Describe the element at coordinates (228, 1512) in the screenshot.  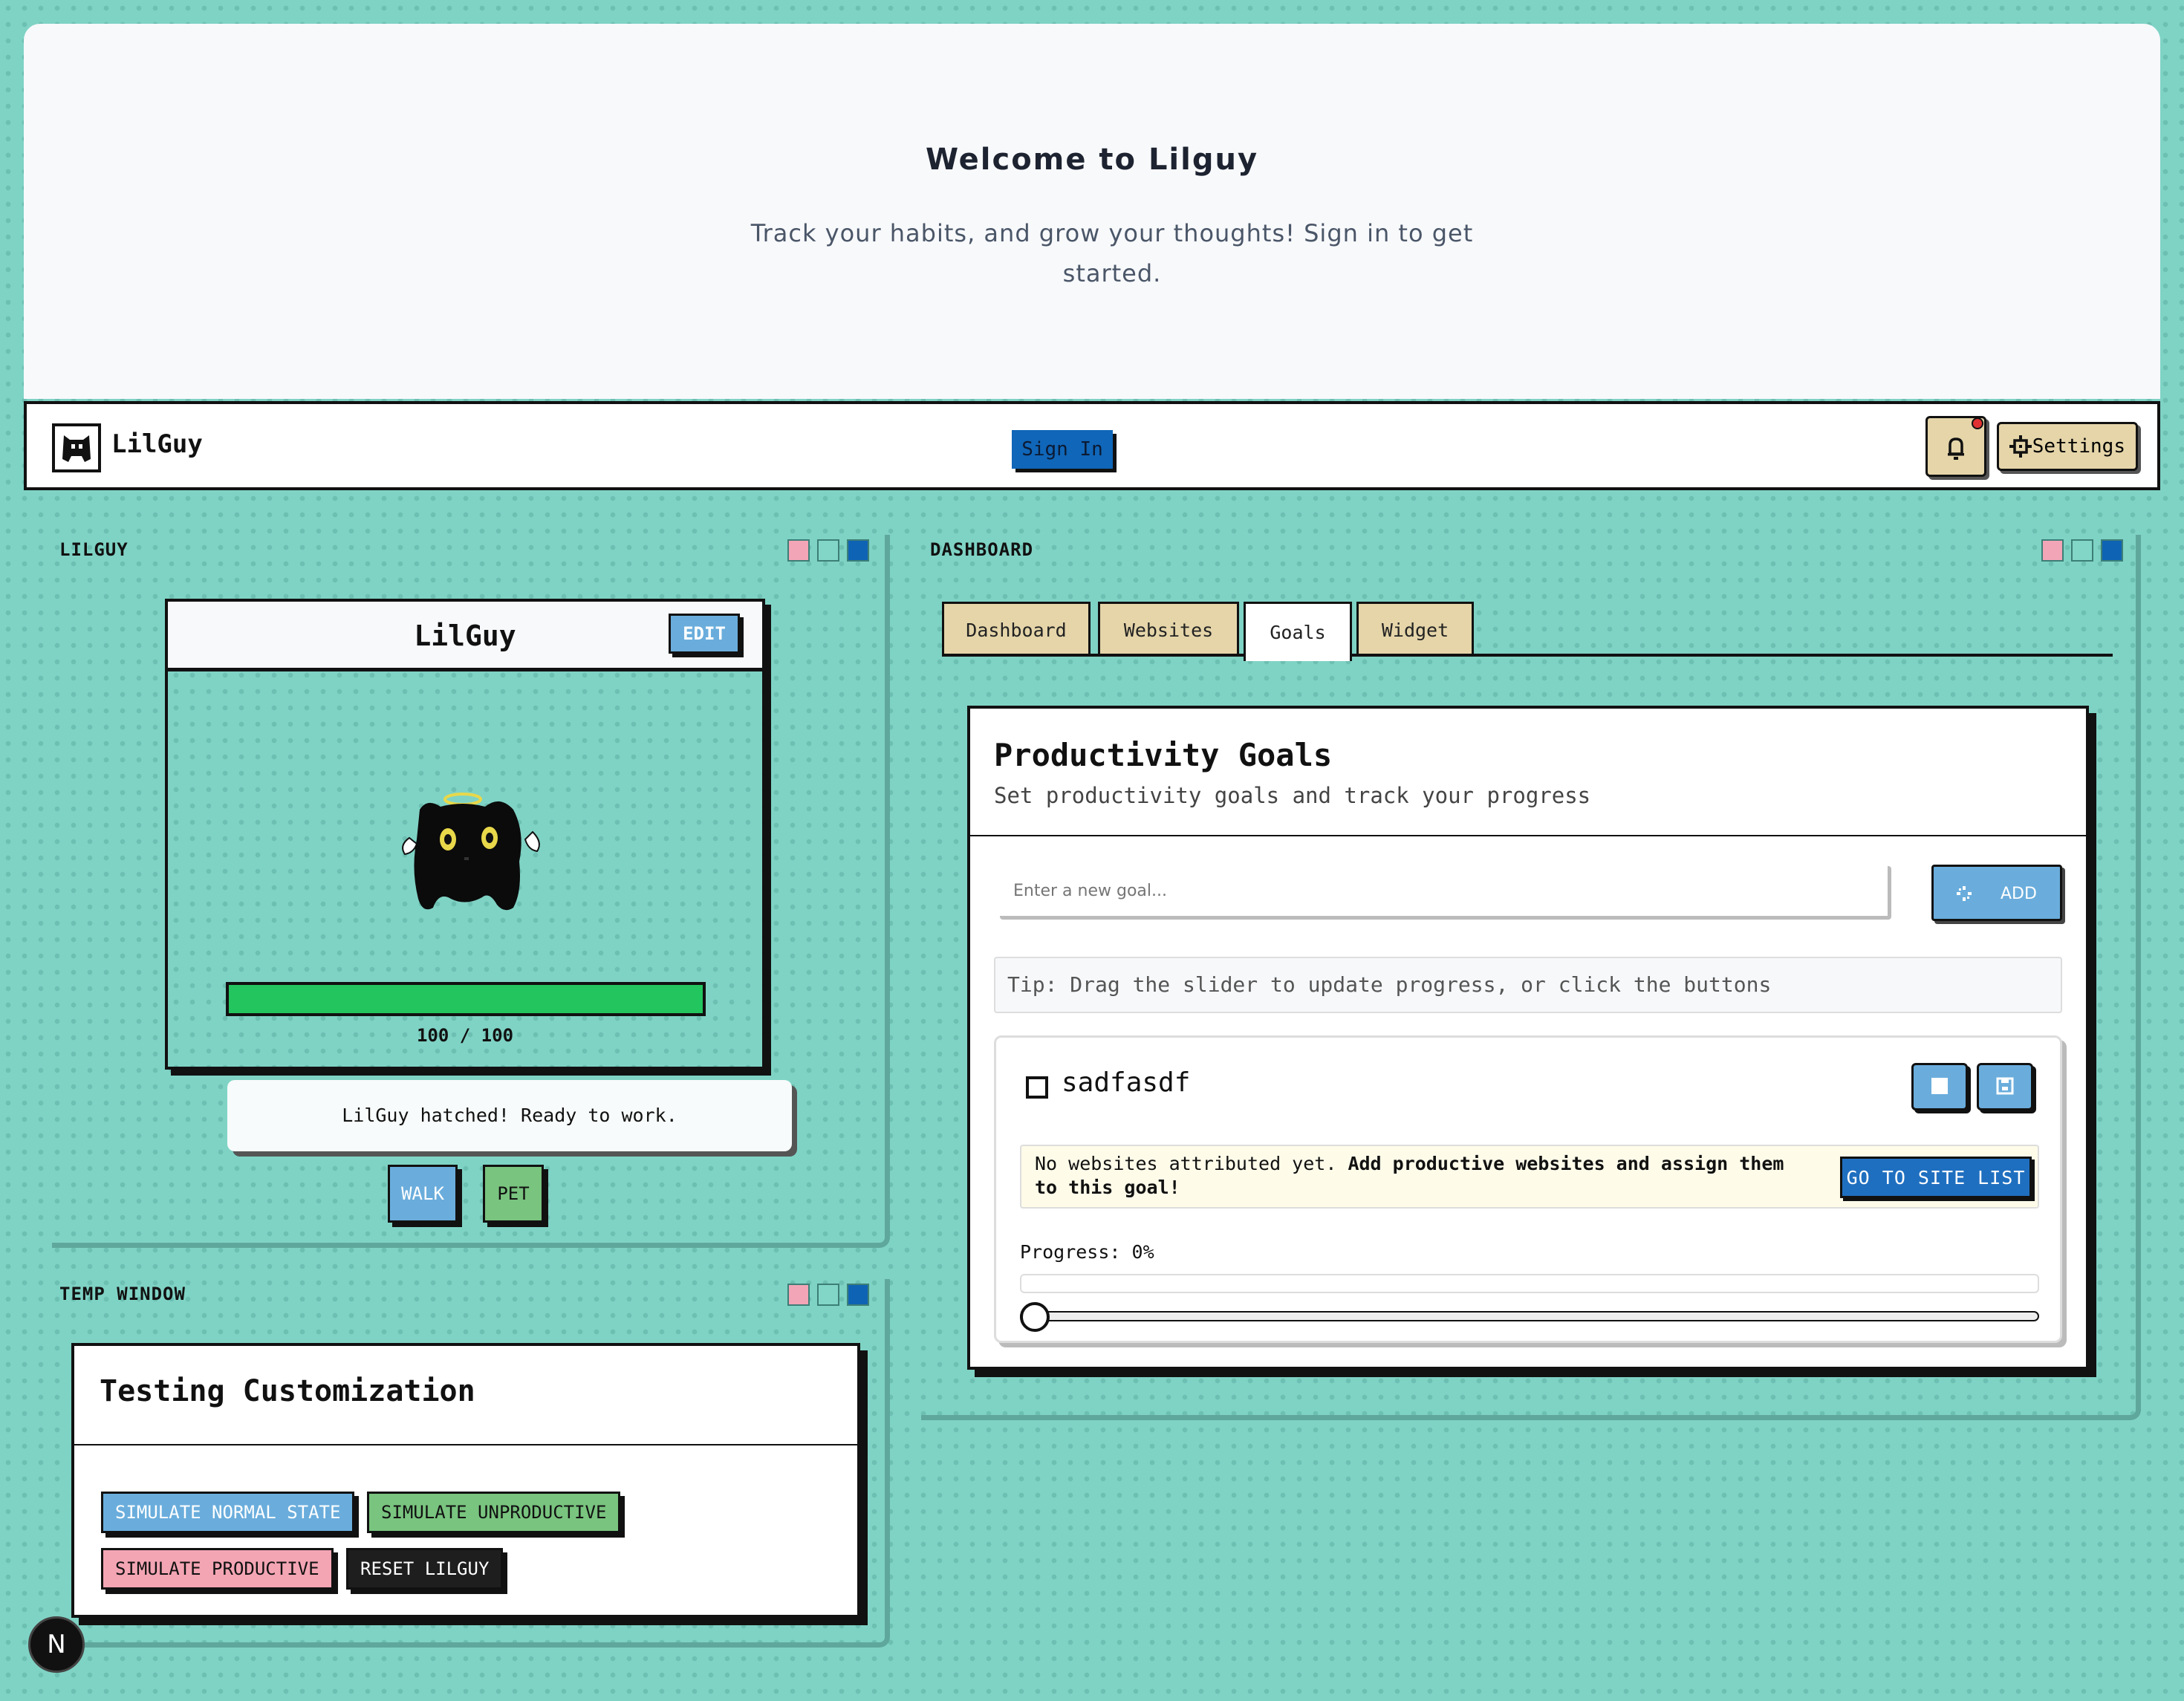
I see `simulate-normal-button: SIMULATE NORMAL STATE` at that location.